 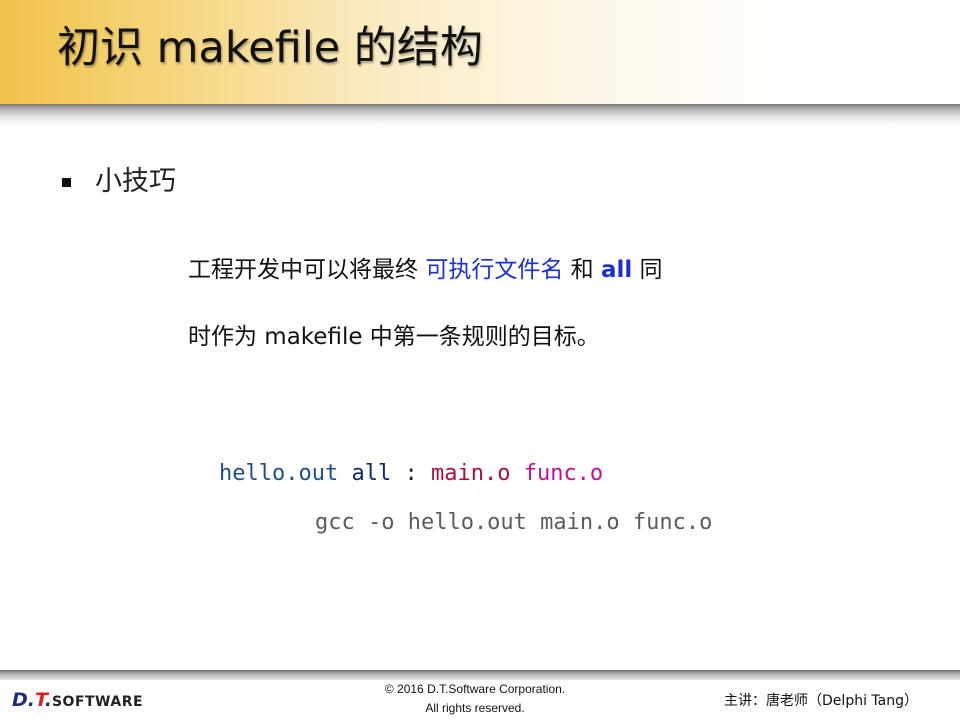 I want to click on paragraph-line-1: 工程开发中可以将最终 可执行文件名 和 all 同, so click(x=425, y=270).